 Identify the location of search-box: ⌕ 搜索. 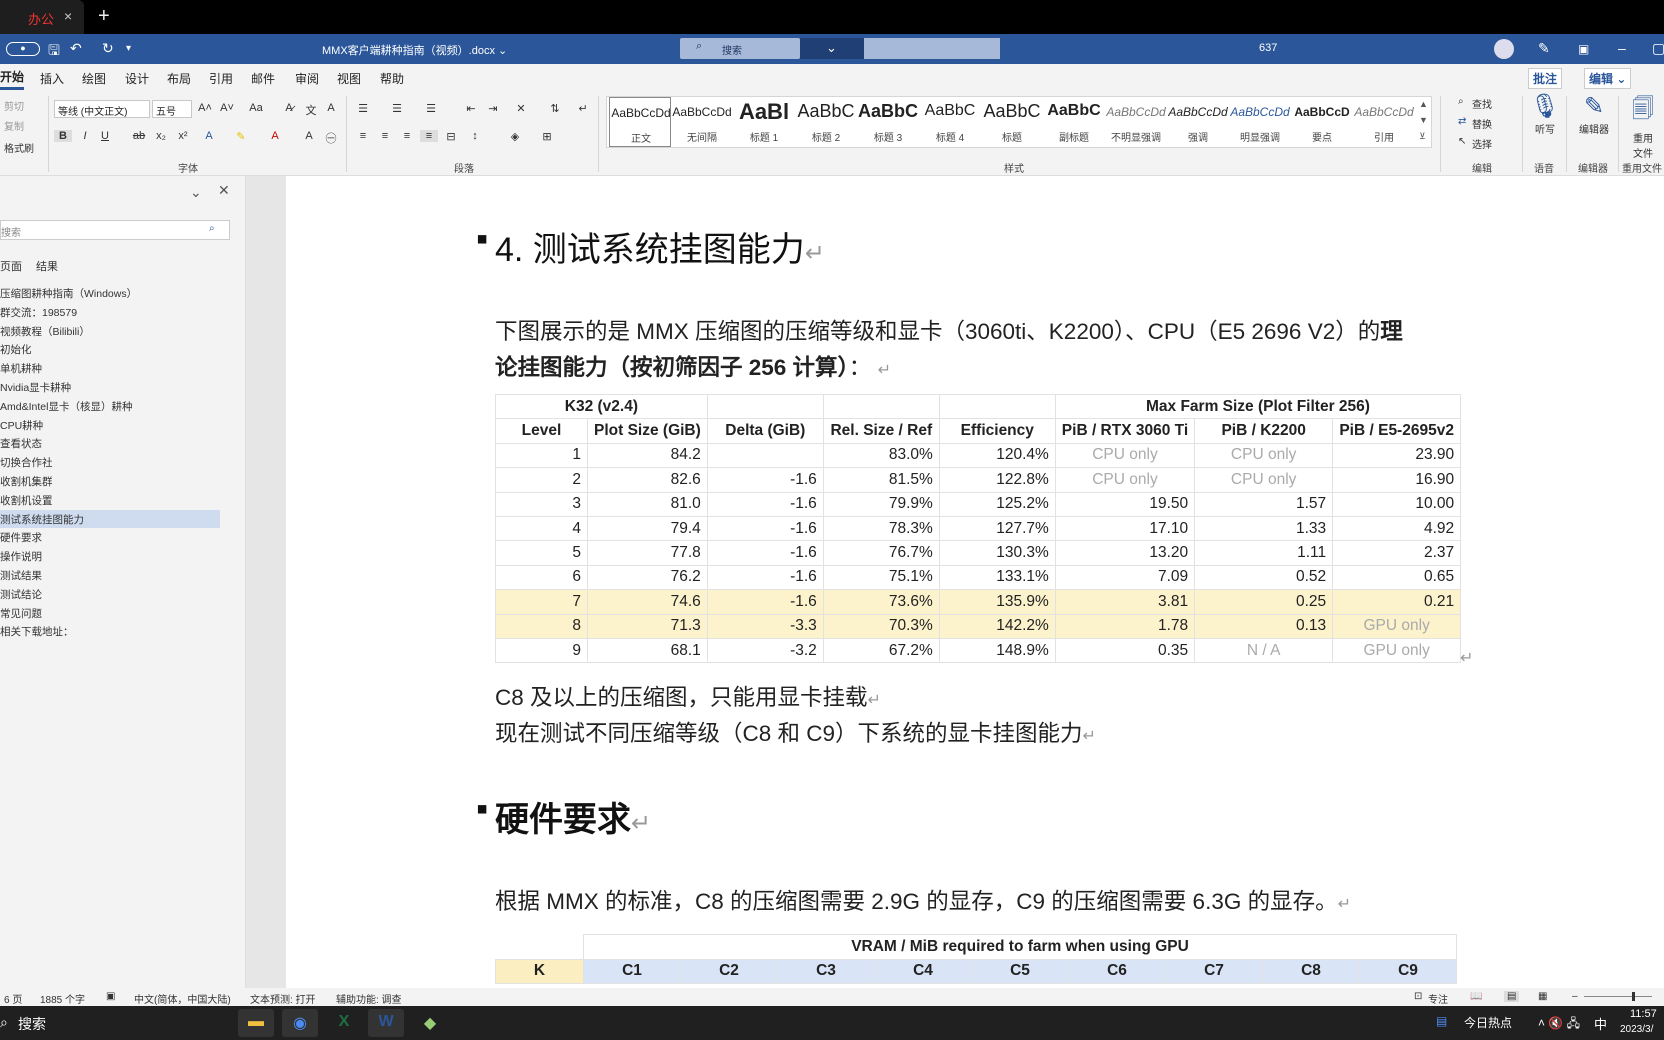
(740, 48).